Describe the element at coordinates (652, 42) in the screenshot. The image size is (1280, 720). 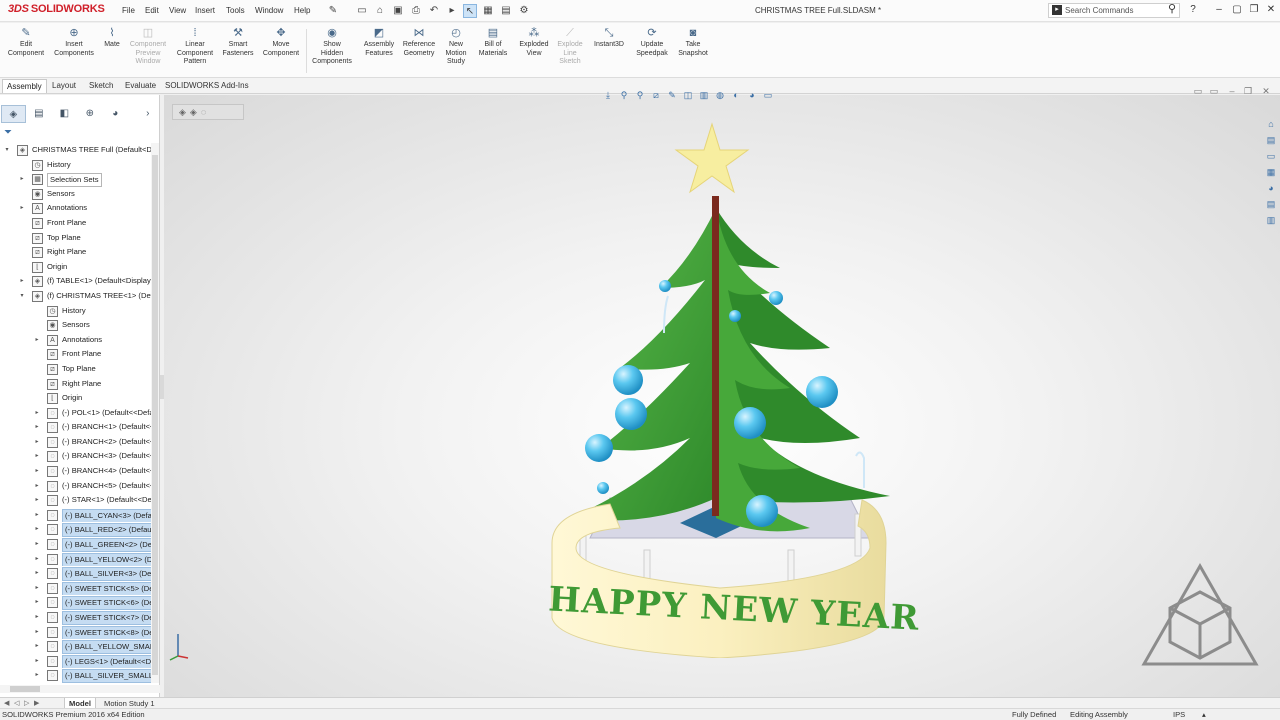
I see `update-speedpak-button: ⟳ Update Speedpak` at that location.